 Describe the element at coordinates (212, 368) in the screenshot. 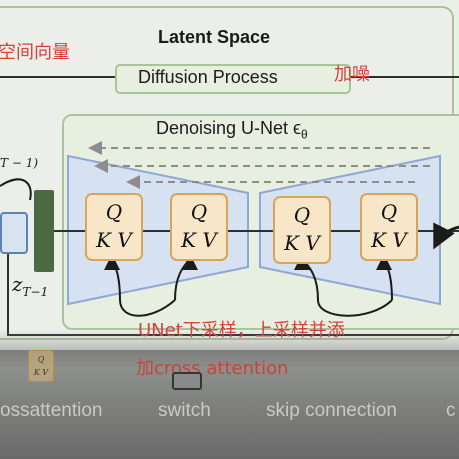

I see `cross-attention-note: 加cross attention` at that location.